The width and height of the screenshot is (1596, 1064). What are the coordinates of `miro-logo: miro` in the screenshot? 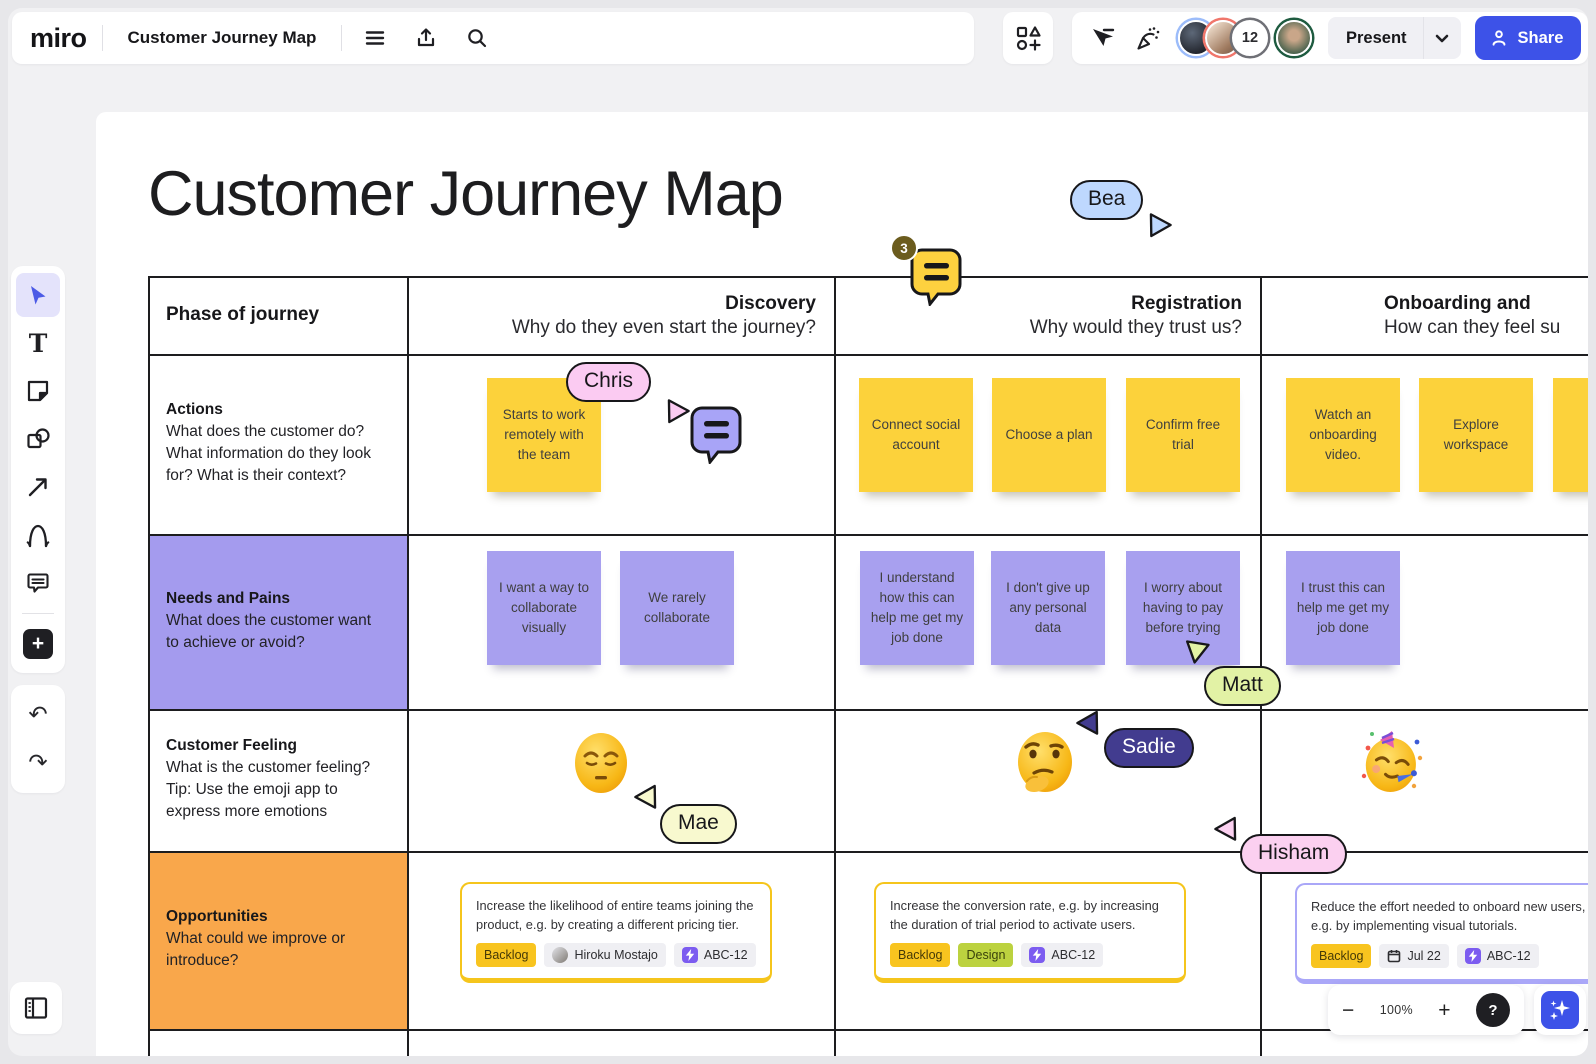 It's located at (58, 38).